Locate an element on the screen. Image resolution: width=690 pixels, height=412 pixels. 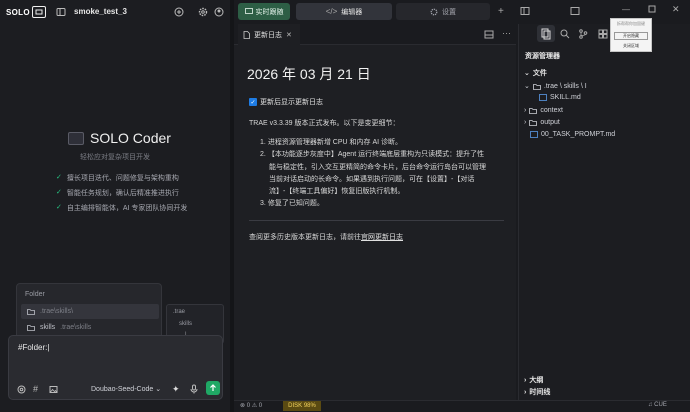
tree-item-folder: › context is located at coordinates (543, 110).